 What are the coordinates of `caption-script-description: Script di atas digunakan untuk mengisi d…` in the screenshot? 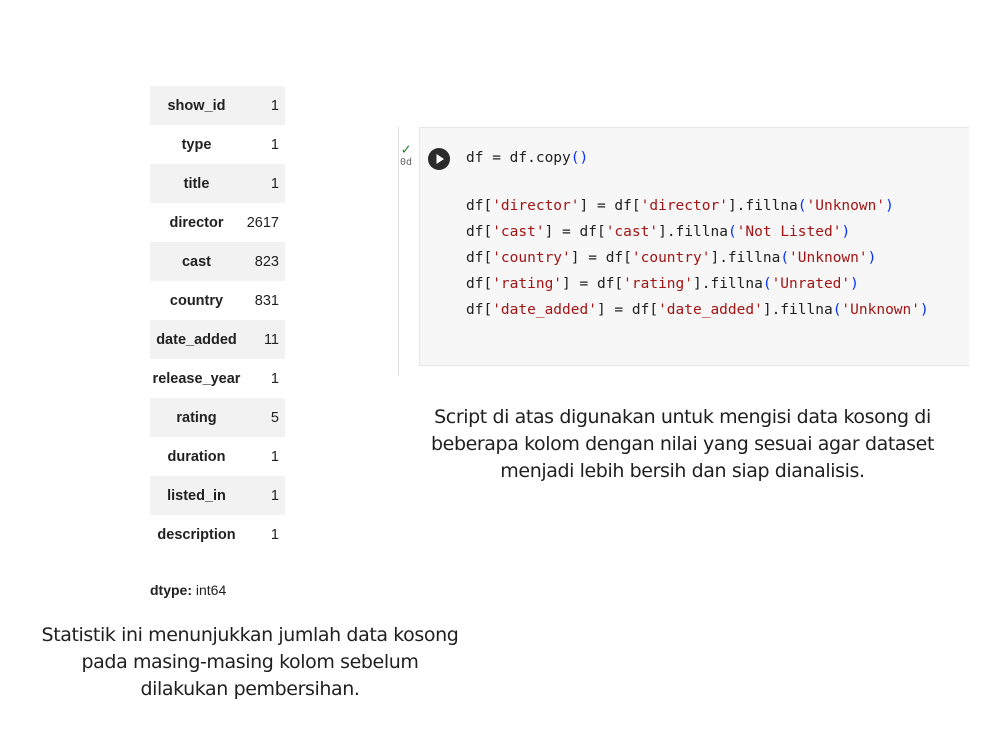 It's located at (682, 444).